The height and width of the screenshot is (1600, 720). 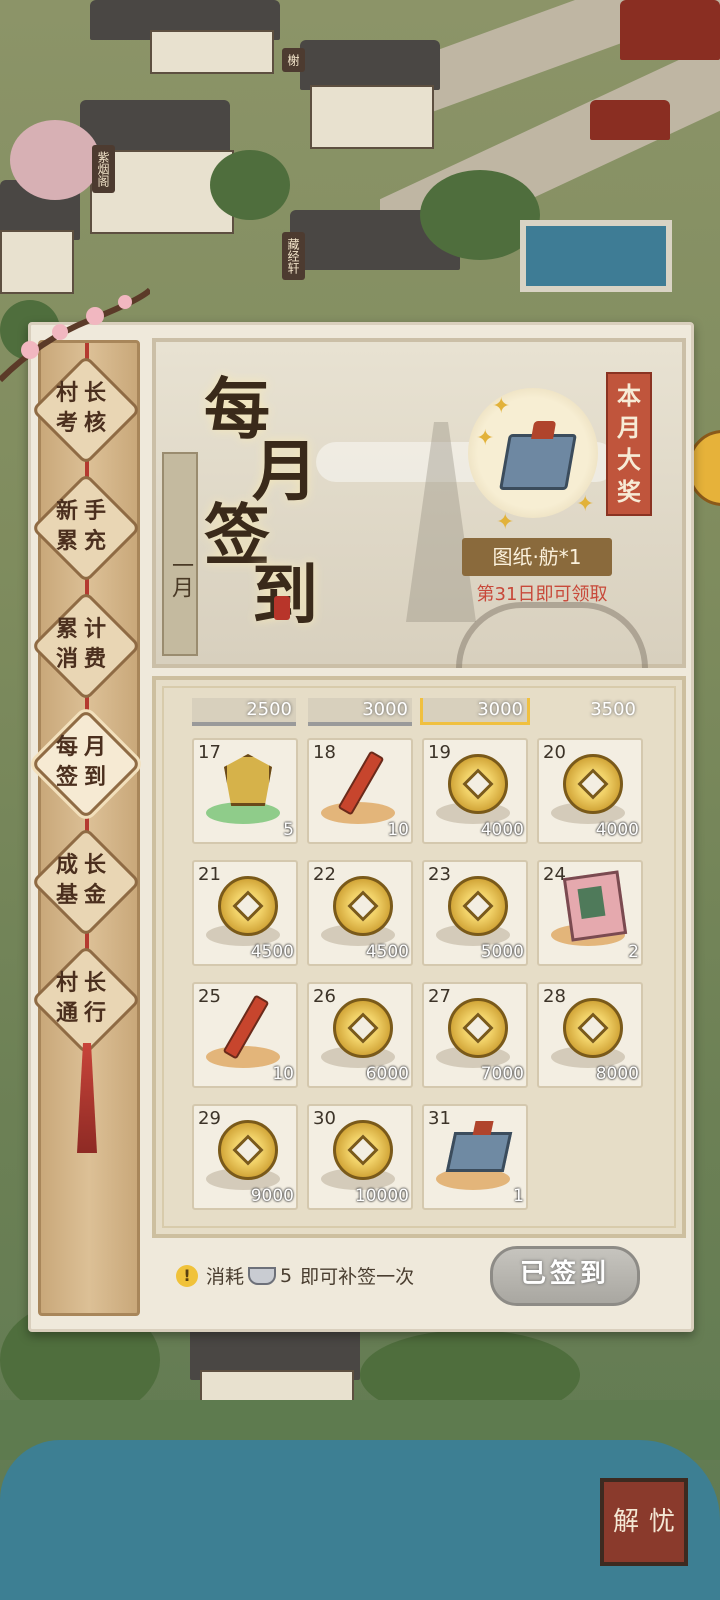 I want to click on nav-item-newbie-recharge: 新手 累充, so click(x=85, y=528).